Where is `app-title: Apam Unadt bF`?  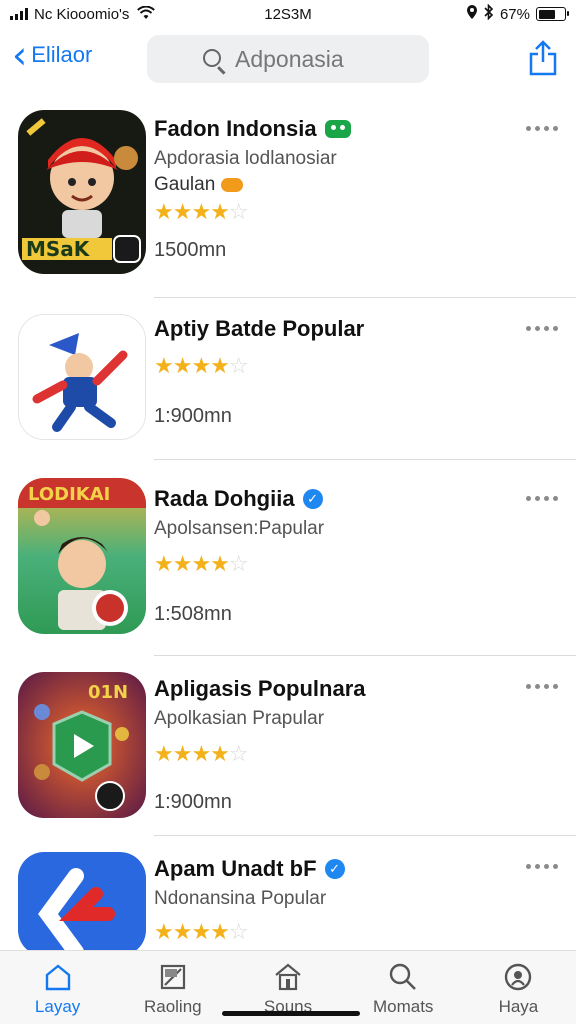
app-title: Apam Unadt bF is located at coordinates (235, 868).